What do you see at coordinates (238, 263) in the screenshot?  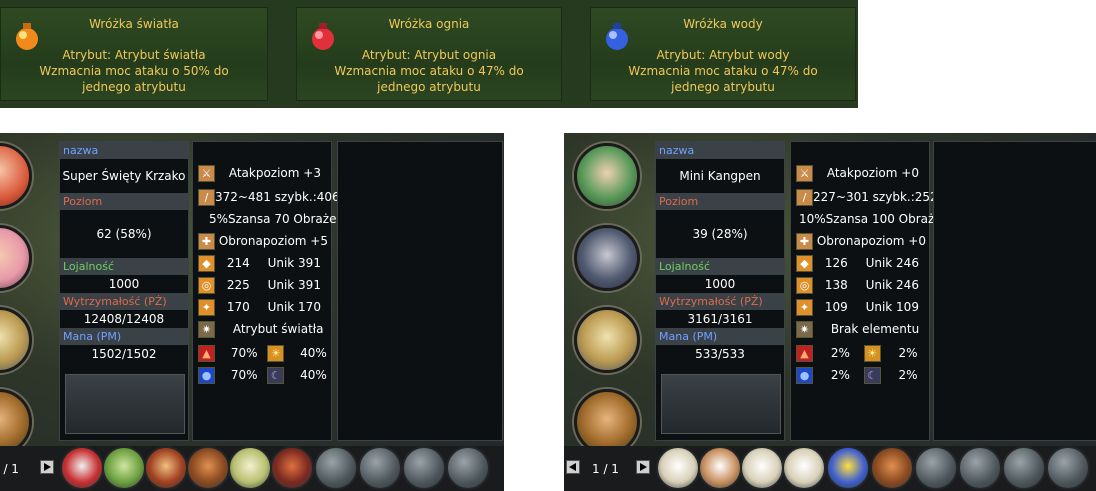 I see `melee-defence: 214` at bounding box center [238, 263].